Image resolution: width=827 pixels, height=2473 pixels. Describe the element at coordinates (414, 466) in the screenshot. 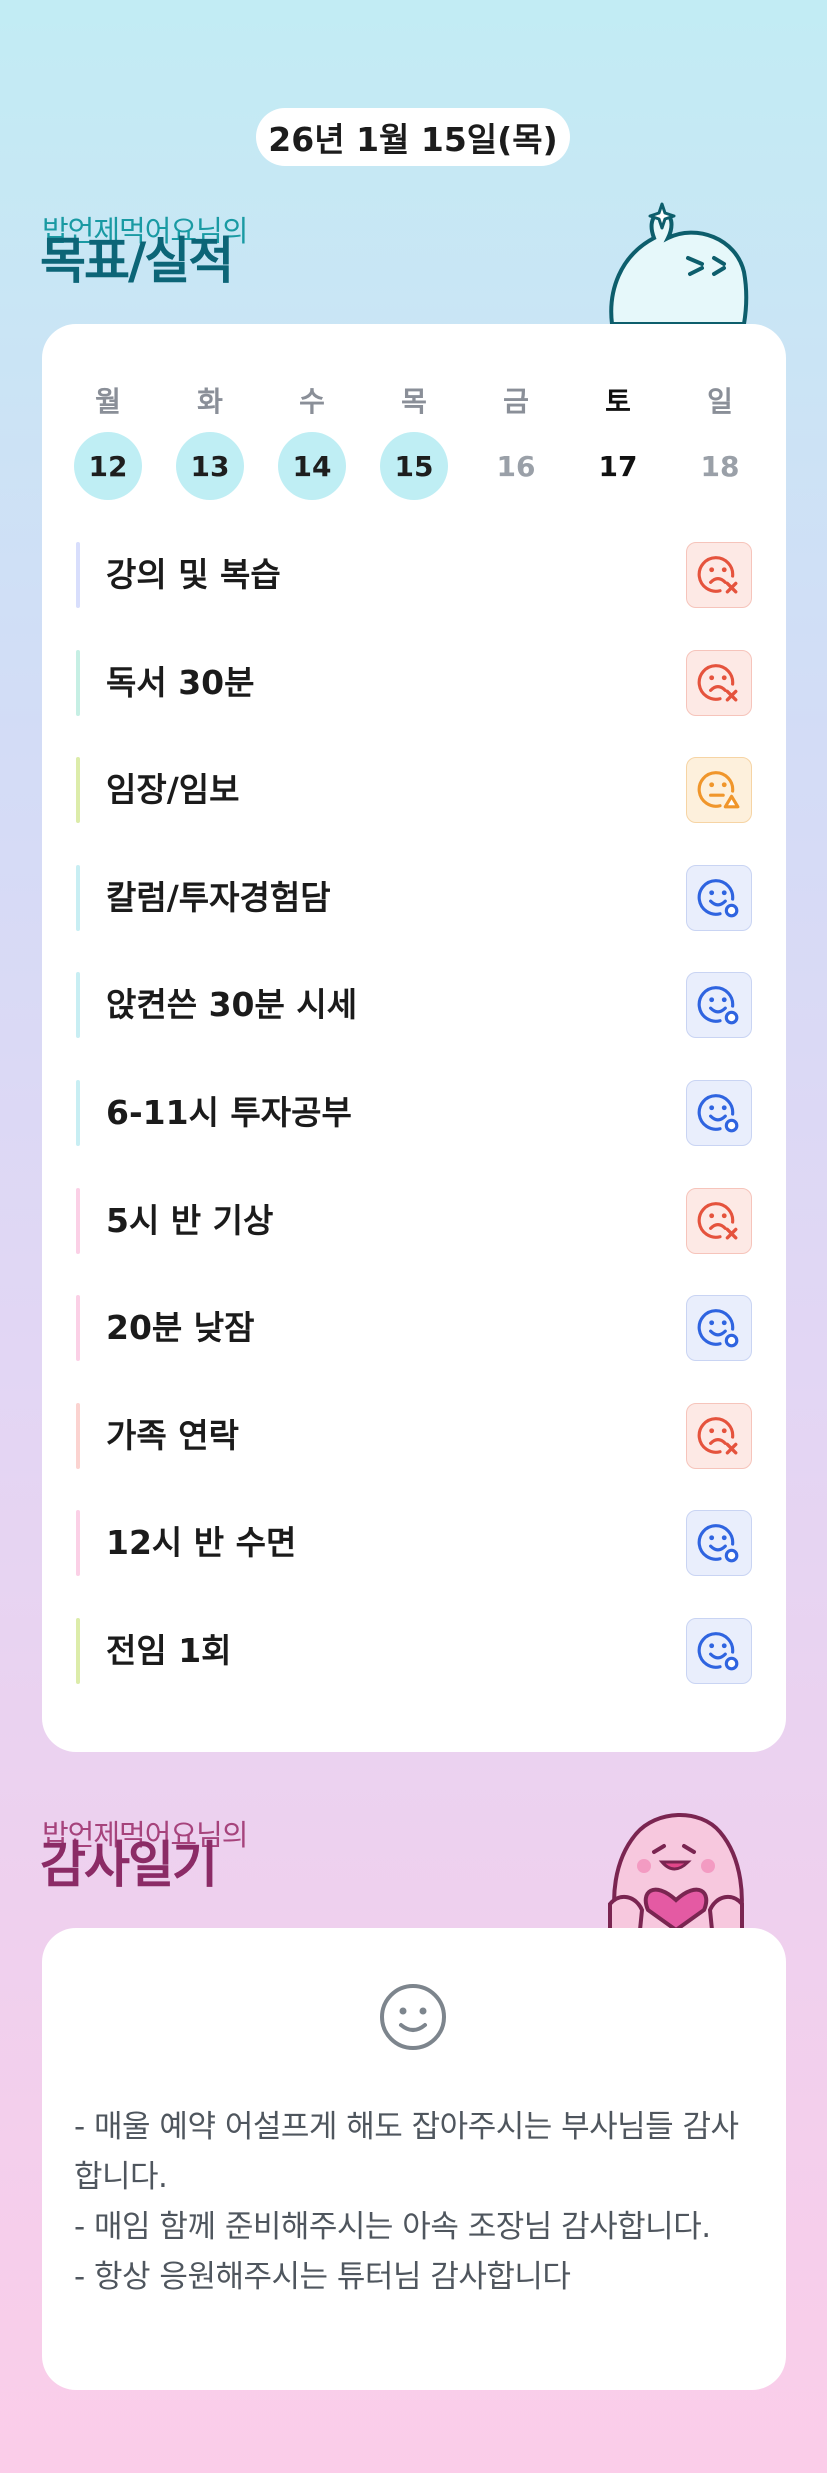

I see `day-number: 15` at that location.